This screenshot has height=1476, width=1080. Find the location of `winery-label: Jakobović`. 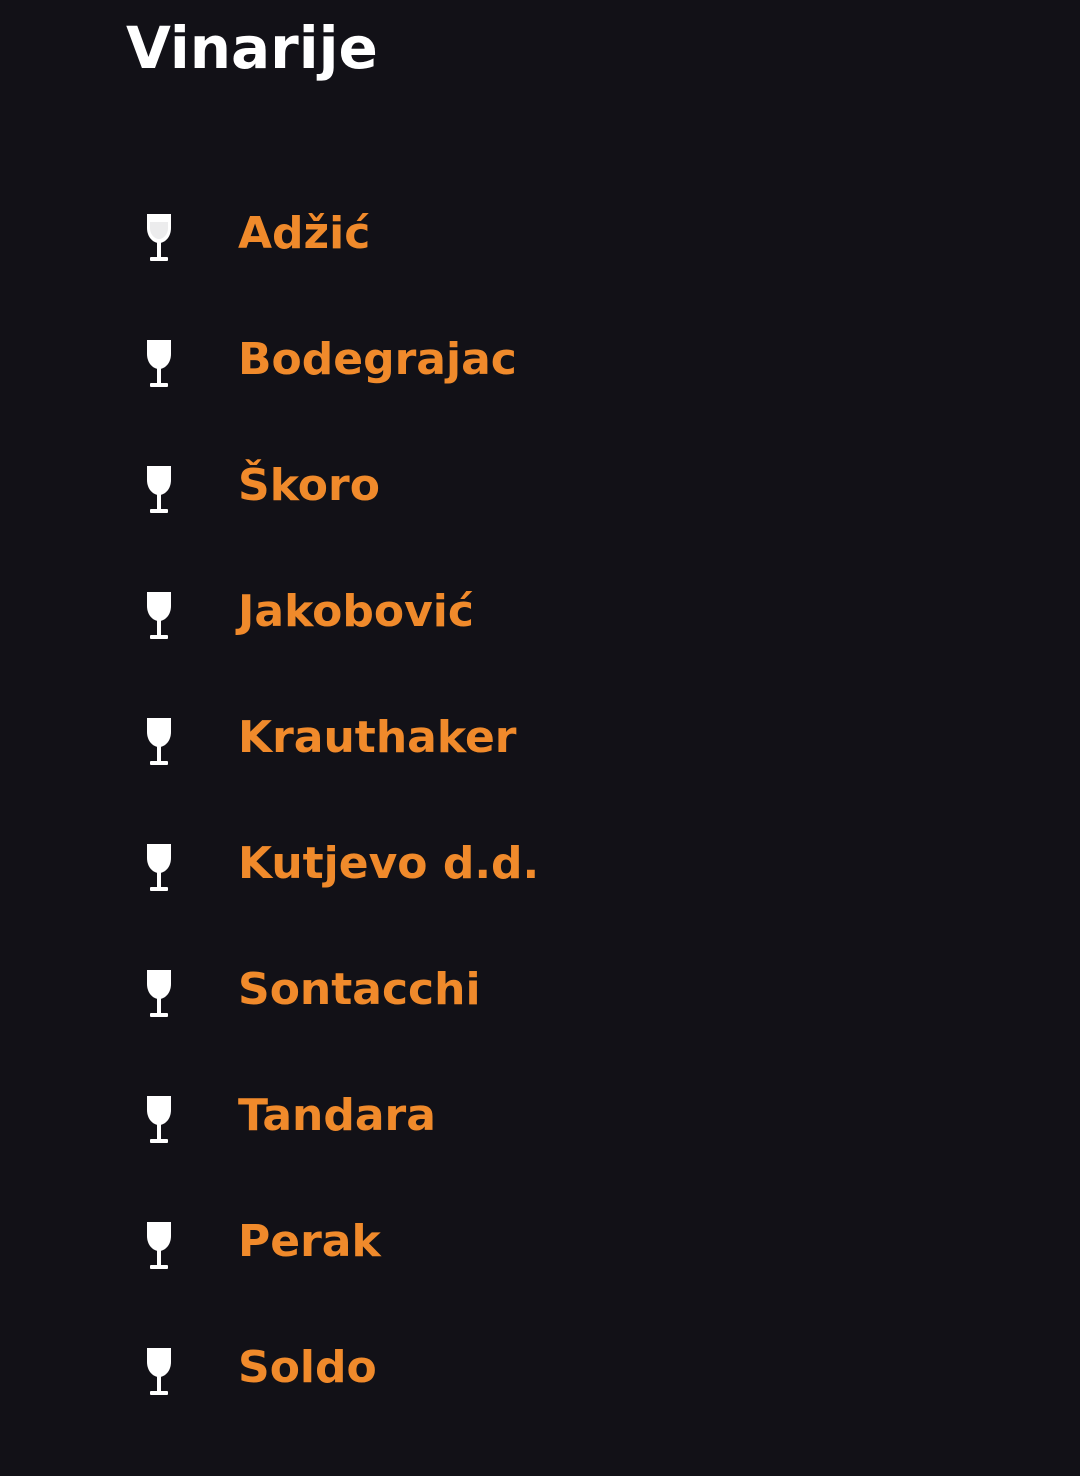

winery-label: Jakobović is located at coordinates (356, 611).